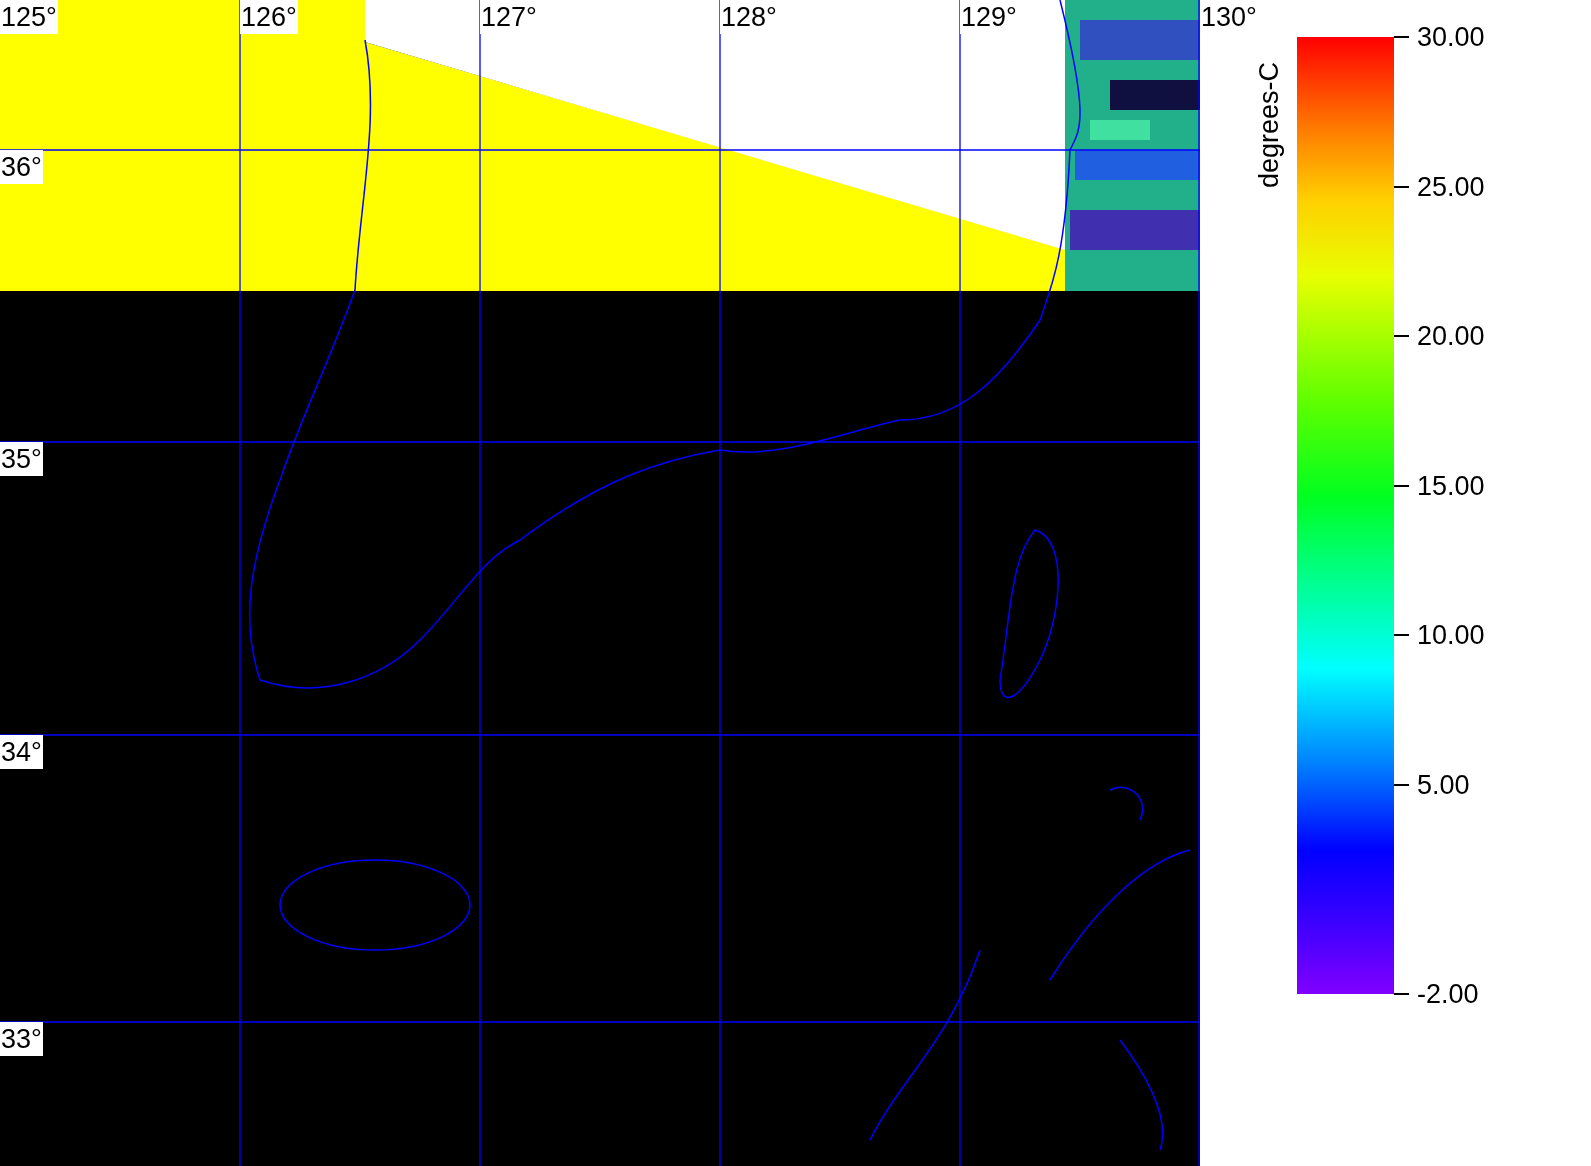  What do you see at coordinates (509, 17) in the screenshot?
I see `longitude-label: 127°` at bounding box center [509, 17].